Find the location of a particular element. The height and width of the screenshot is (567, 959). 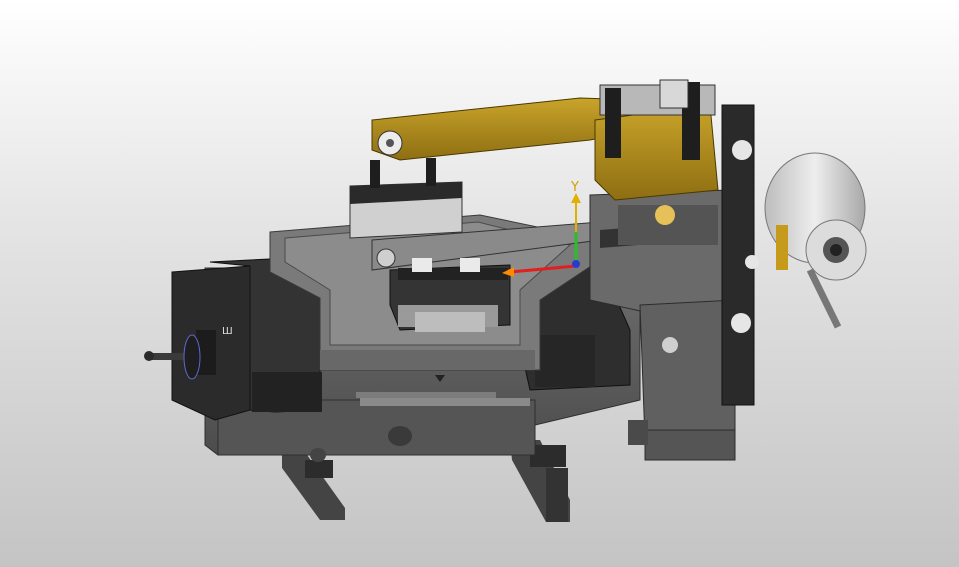

vise-fixture is located at coordinates (450, 298).